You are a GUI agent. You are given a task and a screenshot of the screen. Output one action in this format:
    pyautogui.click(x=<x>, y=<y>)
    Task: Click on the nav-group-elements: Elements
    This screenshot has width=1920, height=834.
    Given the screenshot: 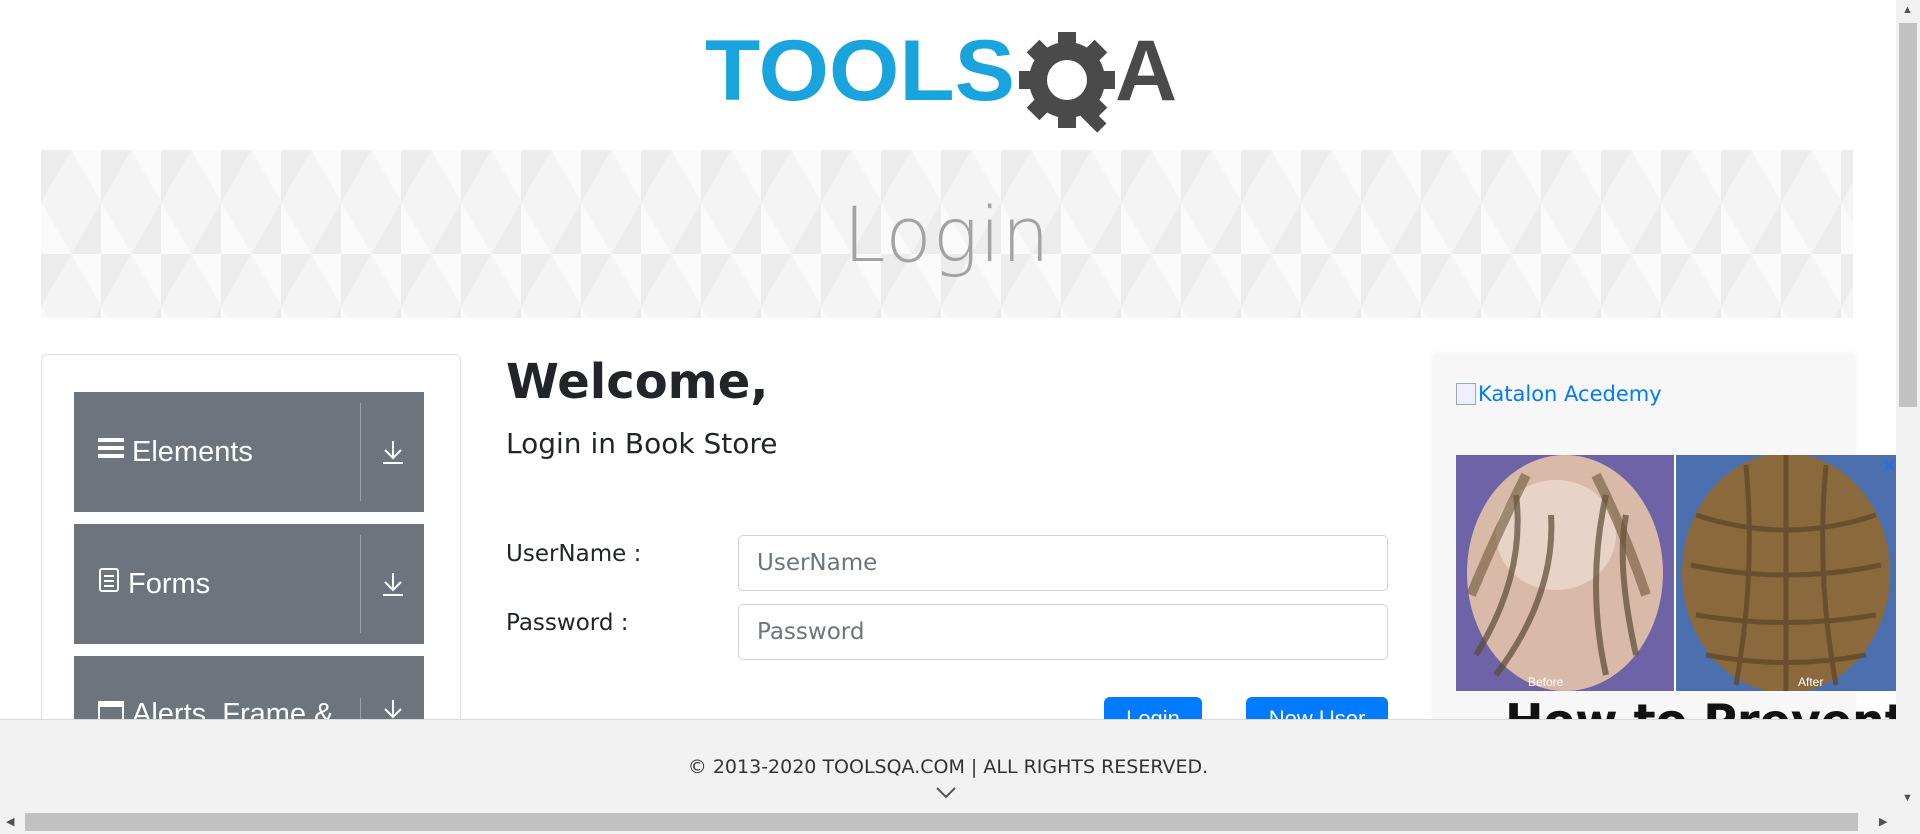 What is the action you would take?
    pyautogui.click(x=249, y=452)
    